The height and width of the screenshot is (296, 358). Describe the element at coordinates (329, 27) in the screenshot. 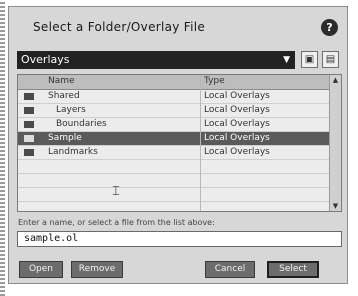

I see `help-icon: ?` at that location.